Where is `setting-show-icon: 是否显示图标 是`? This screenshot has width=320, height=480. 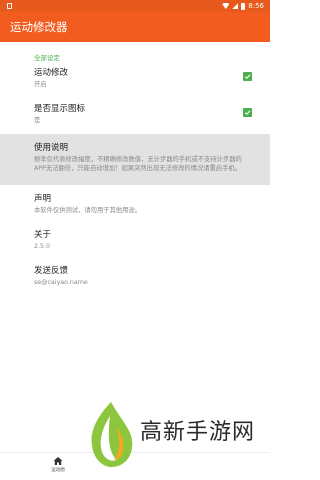
setting-show-icon: 是否显示图标 是 is located at coordinates (135, 117).